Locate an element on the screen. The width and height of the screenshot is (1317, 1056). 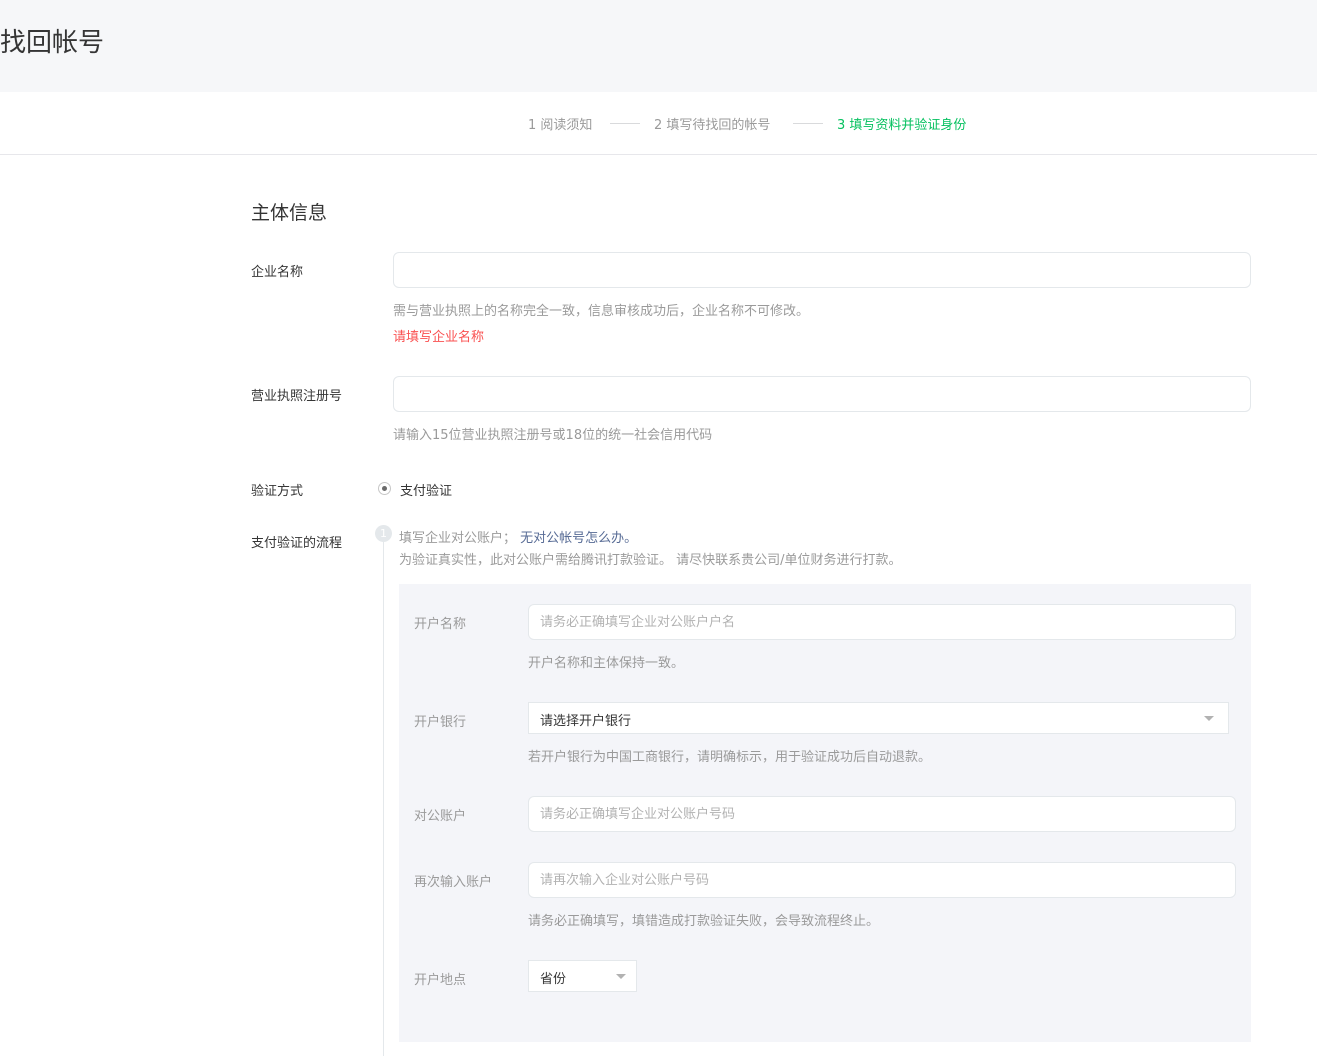
company-name-tip: 需与营业执照上的名称完全一致，信息审核成功后，企业名称不可修改。 is located at coordinates (601, 311).